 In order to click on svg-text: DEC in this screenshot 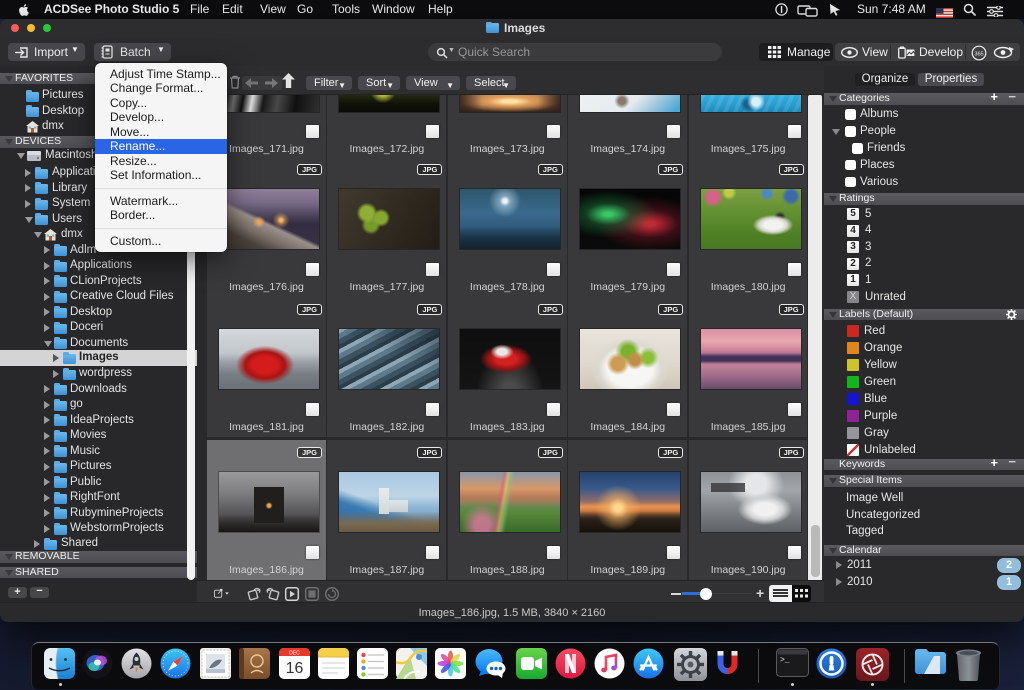, I will do `click(294, 654)`.